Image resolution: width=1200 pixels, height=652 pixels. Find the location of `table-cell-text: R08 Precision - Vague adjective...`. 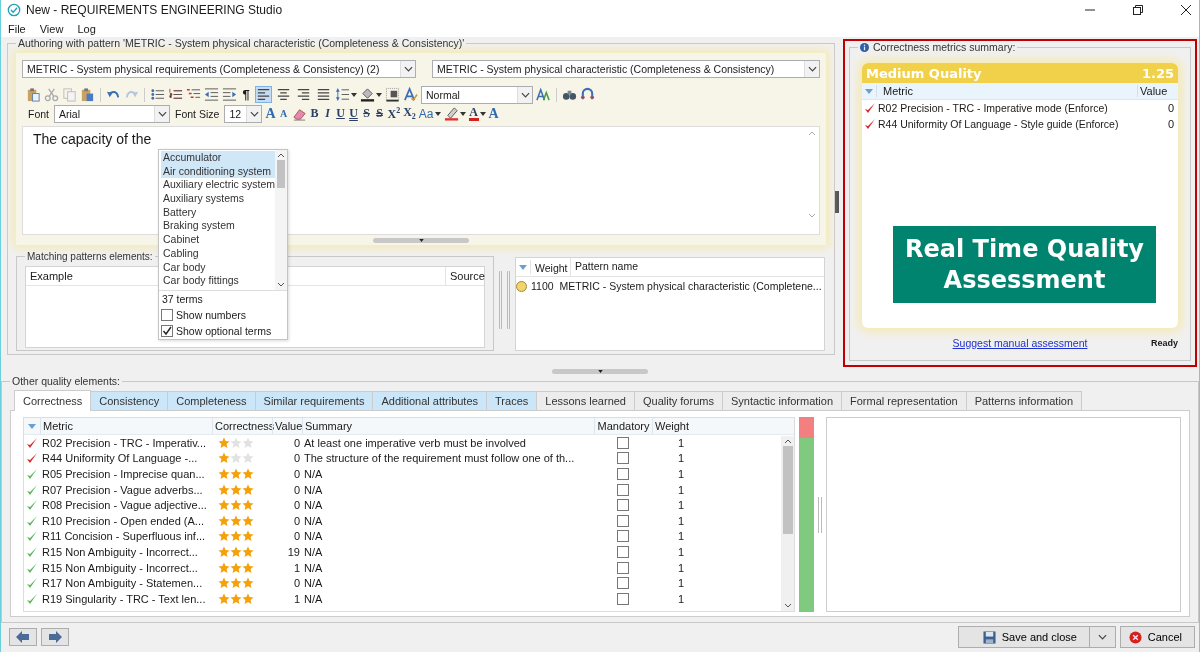

table-cell-text: R08 Precision - Vague adjective... is located at coordinates (124, 505).